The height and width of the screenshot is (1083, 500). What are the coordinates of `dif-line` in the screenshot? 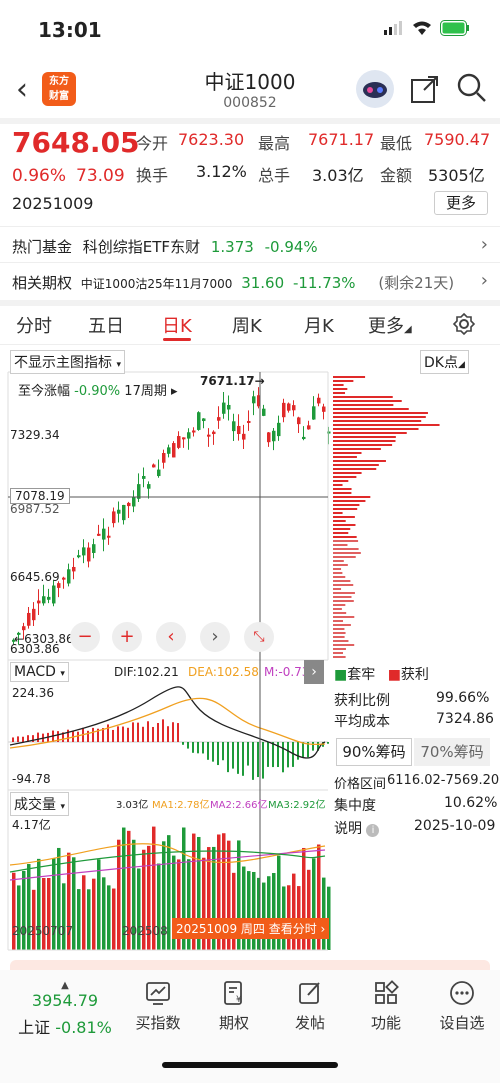 It's located at (167, 722).